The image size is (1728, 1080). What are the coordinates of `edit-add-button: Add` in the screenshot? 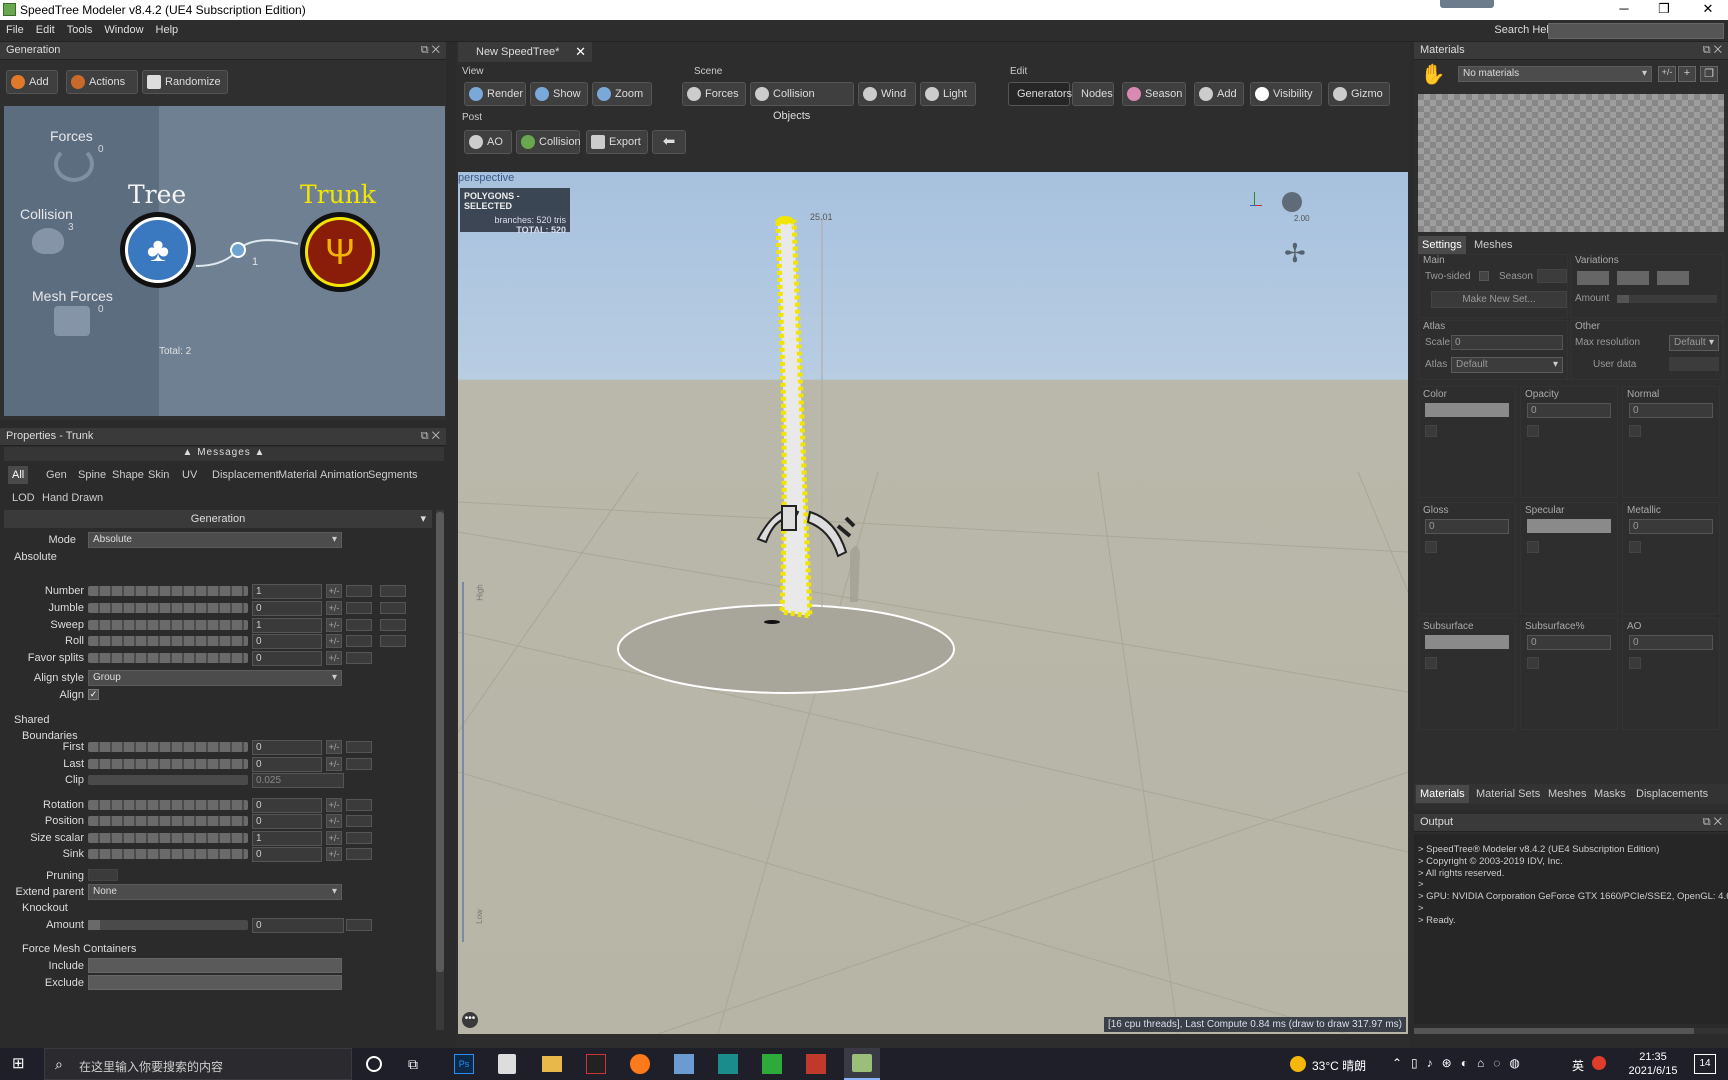 It's located at (1219, 94).